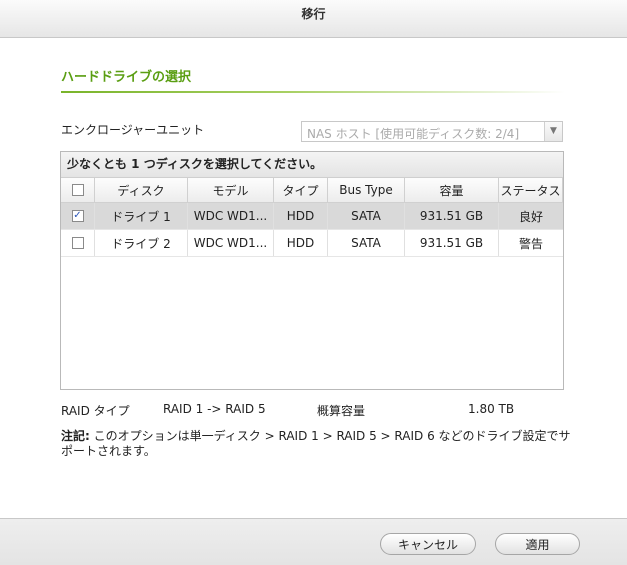 This screenshot has width=627, height=565. What do you see at coordinates (312, 165) in the screenshot?
I see `disk-table-instruction: 少なくとも 1 つディスクを選択してください。` at bounding box center [312, 165].